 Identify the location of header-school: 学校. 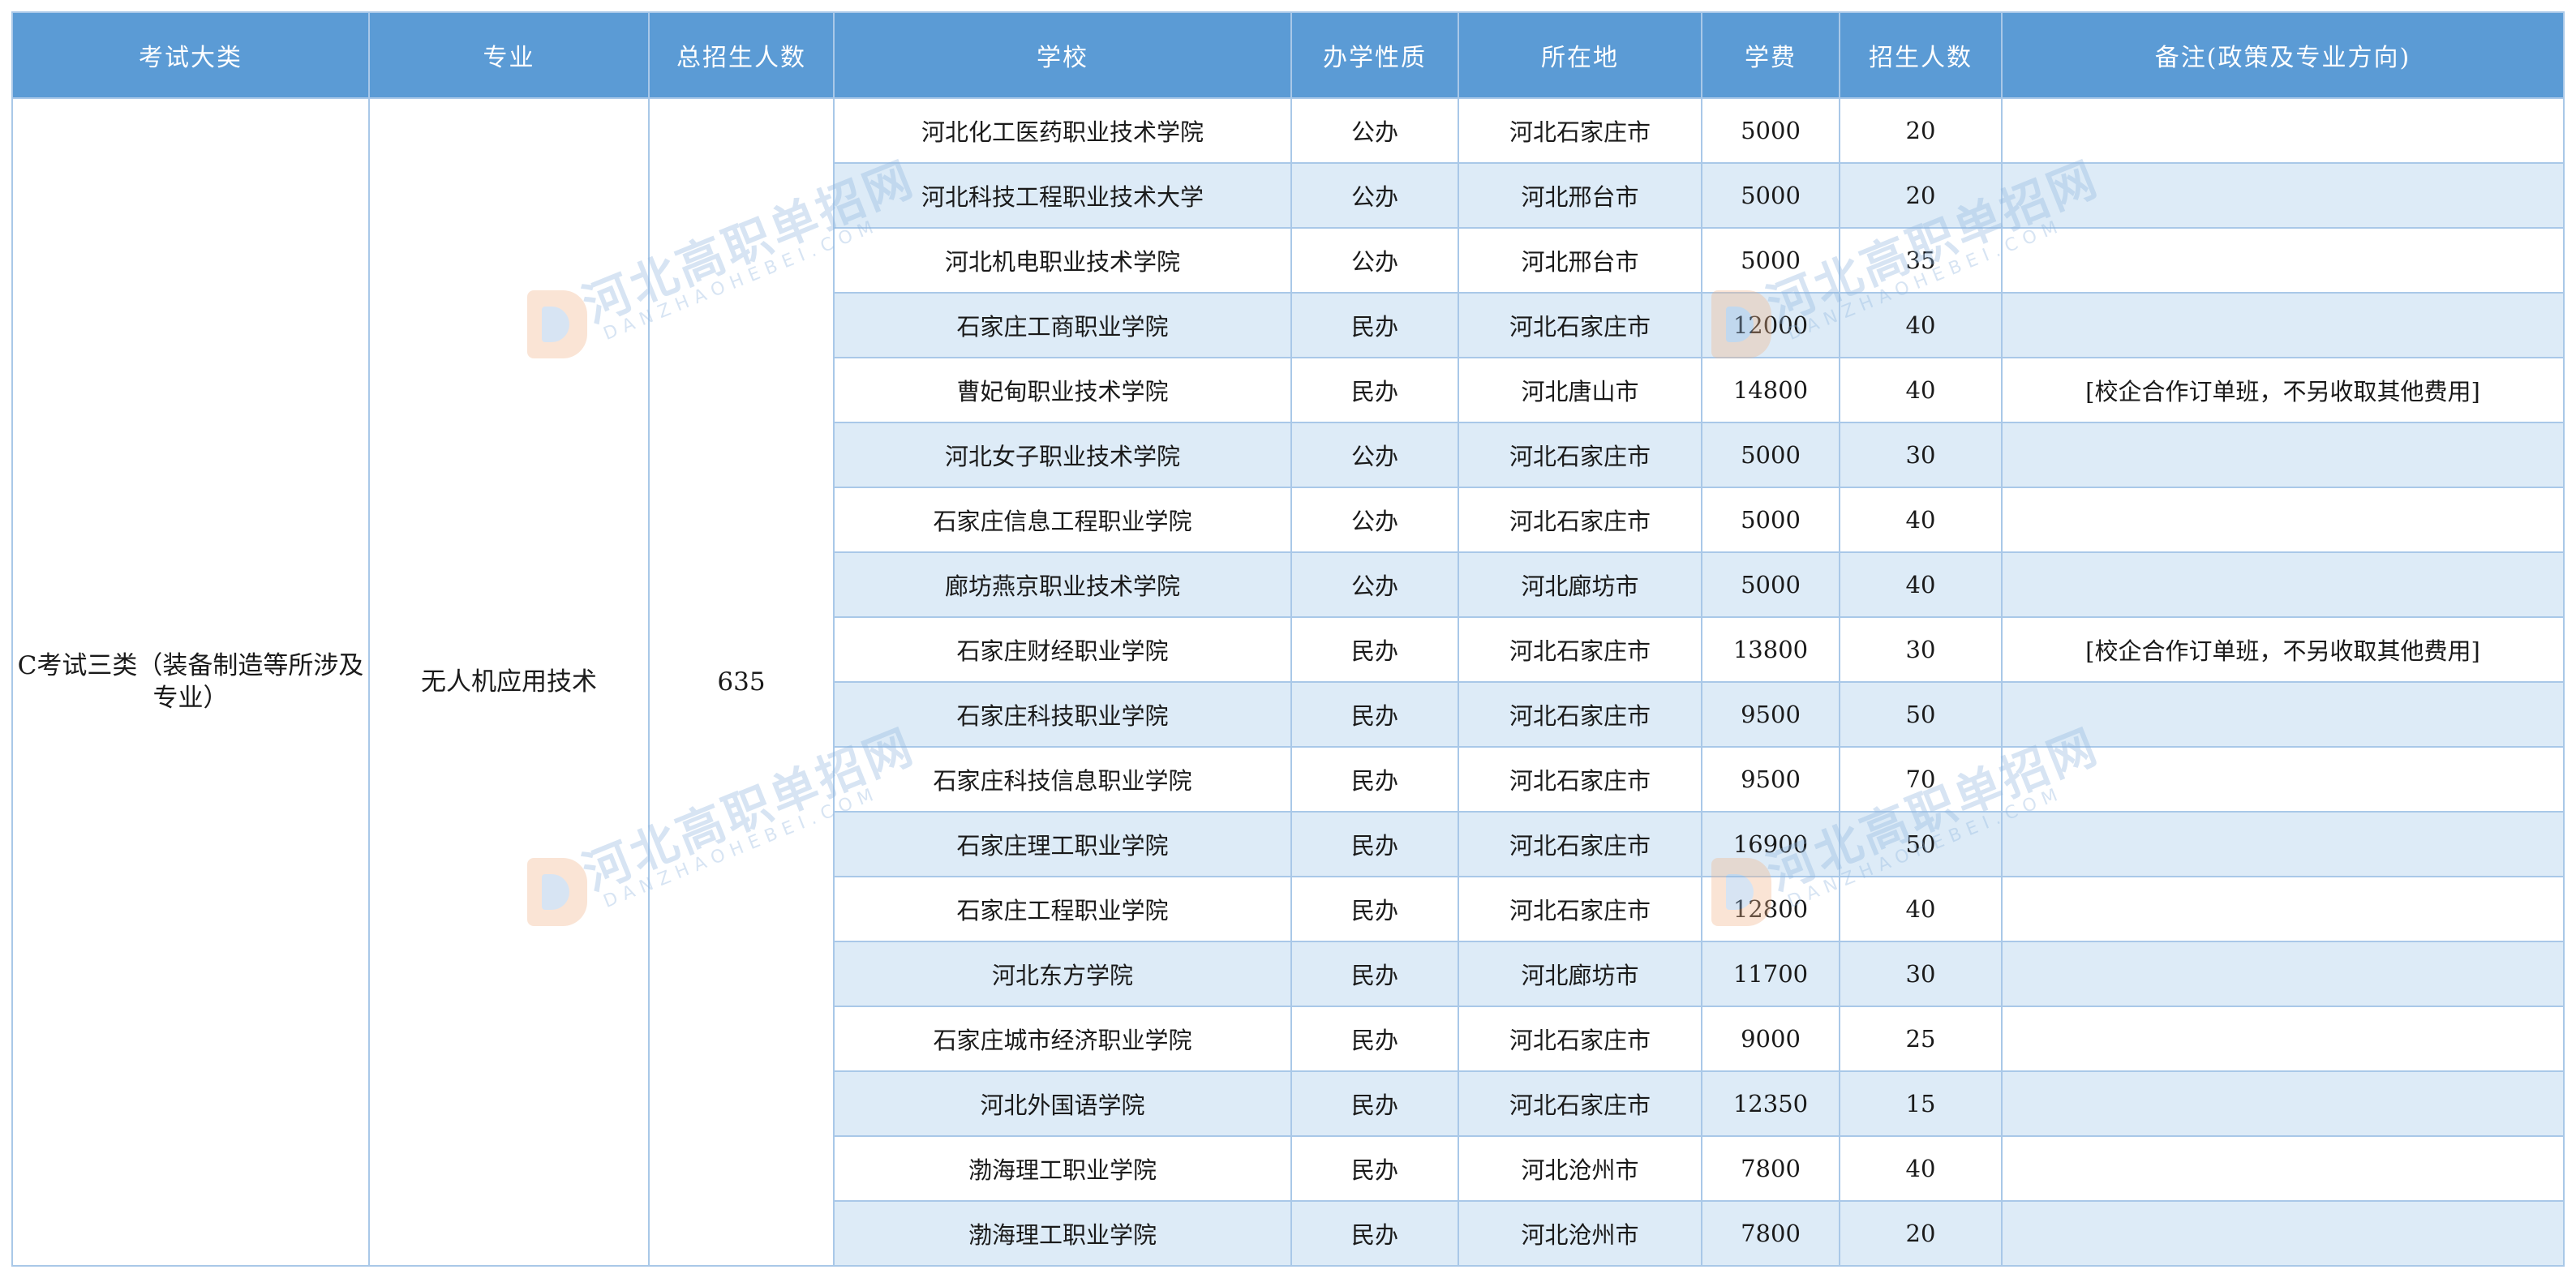
(1062, 55).